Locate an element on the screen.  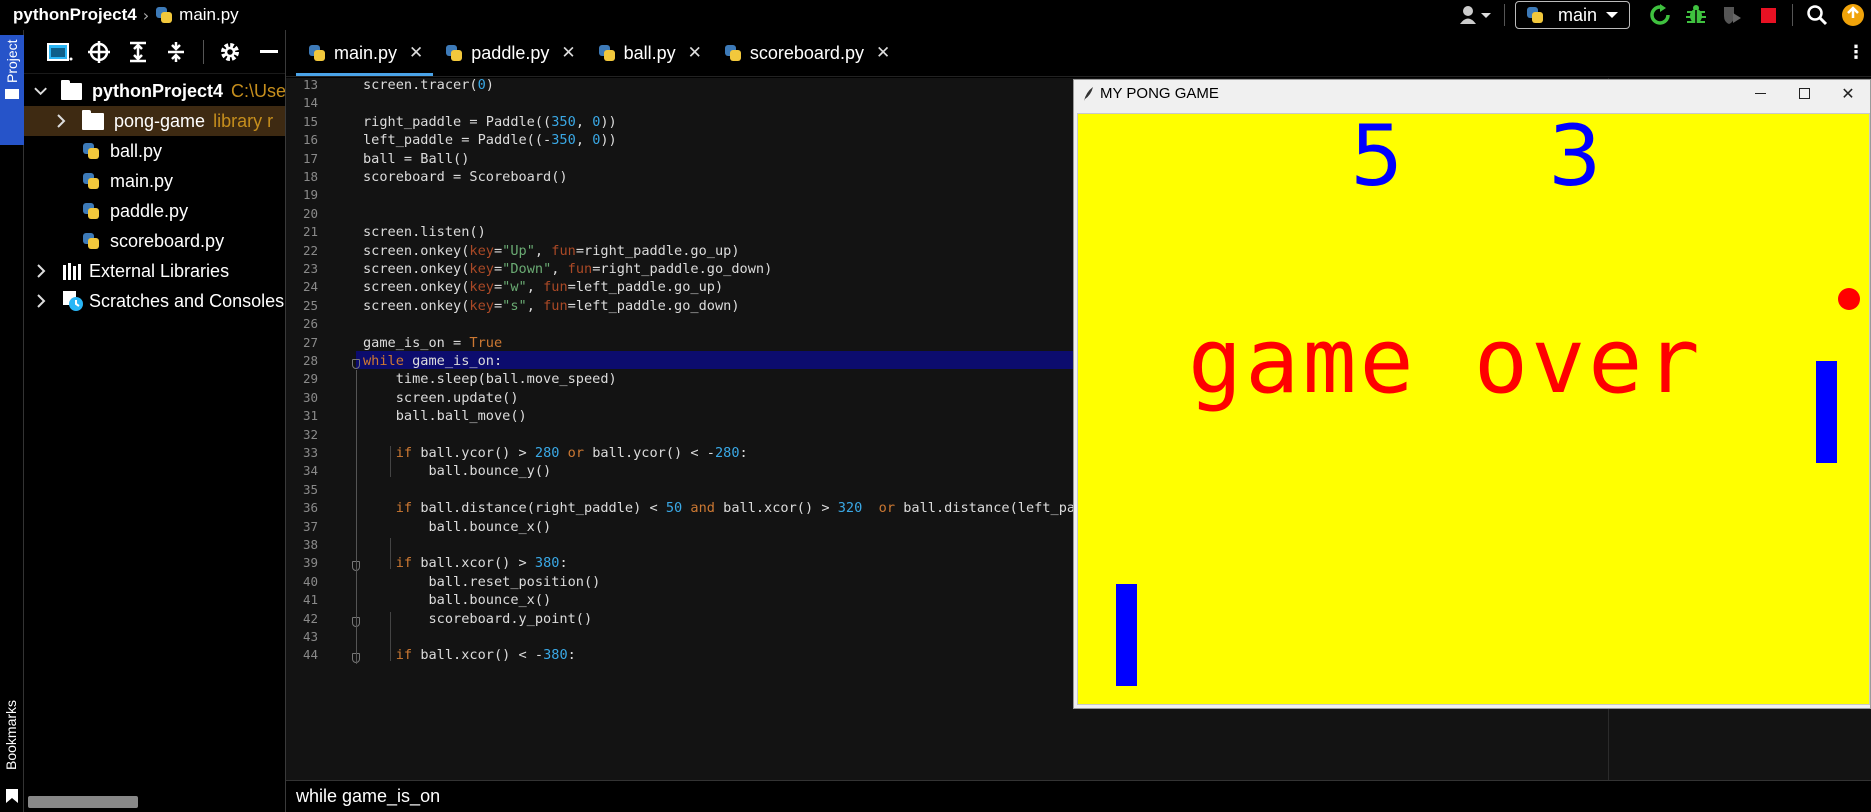
tree-item-main-py: main.py is located at coordinates (154, 181).